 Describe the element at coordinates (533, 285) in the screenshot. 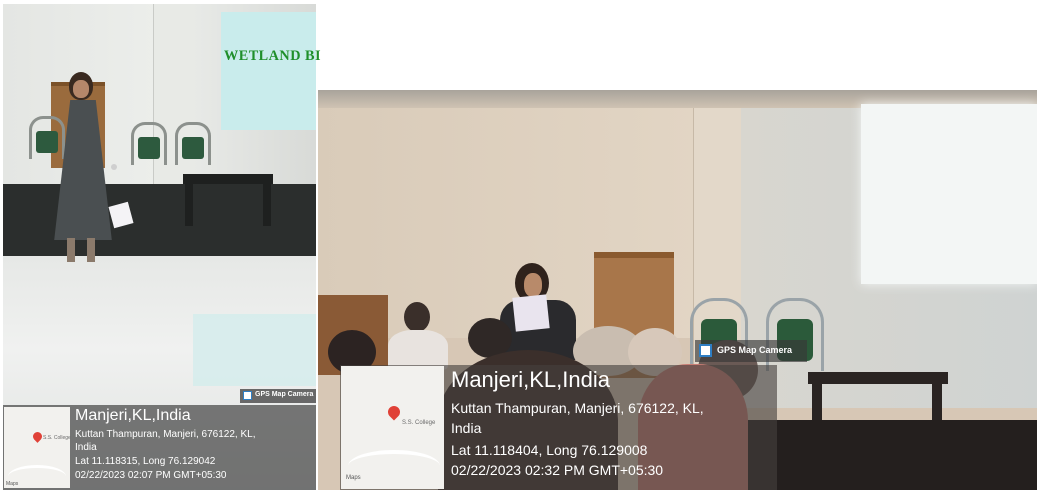

I see `speaker-face` at that location.